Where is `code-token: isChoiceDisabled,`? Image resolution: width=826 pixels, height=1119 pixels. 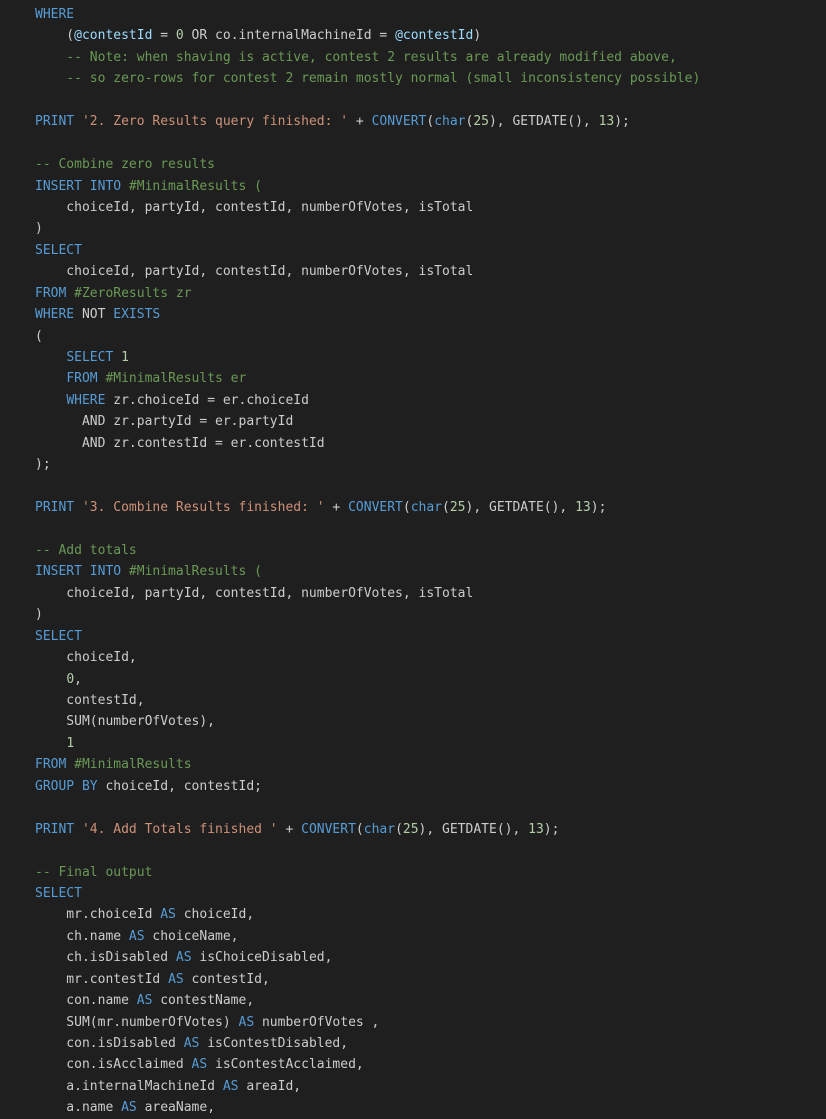 code-token: isChoiceDisabled, is located at coordinates (266, 958).